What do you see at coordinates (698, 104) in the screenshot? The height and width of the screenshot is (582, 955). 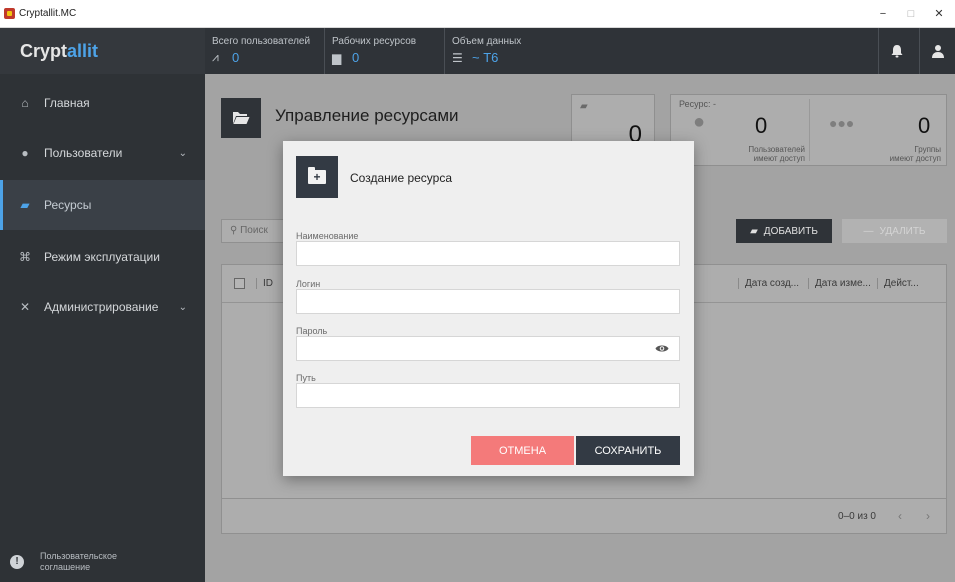 I see `resource-label: Ресурс: -` at bounding box center [698, 104].